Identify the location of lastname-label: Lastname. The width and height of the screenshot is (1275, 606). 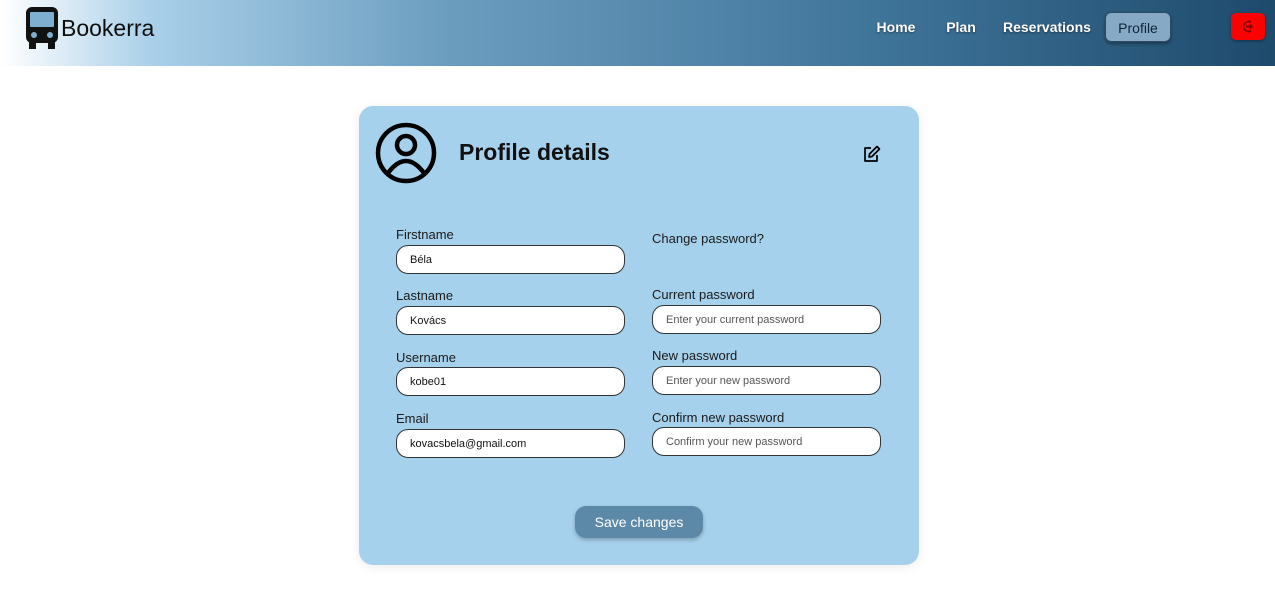
(425, 295).